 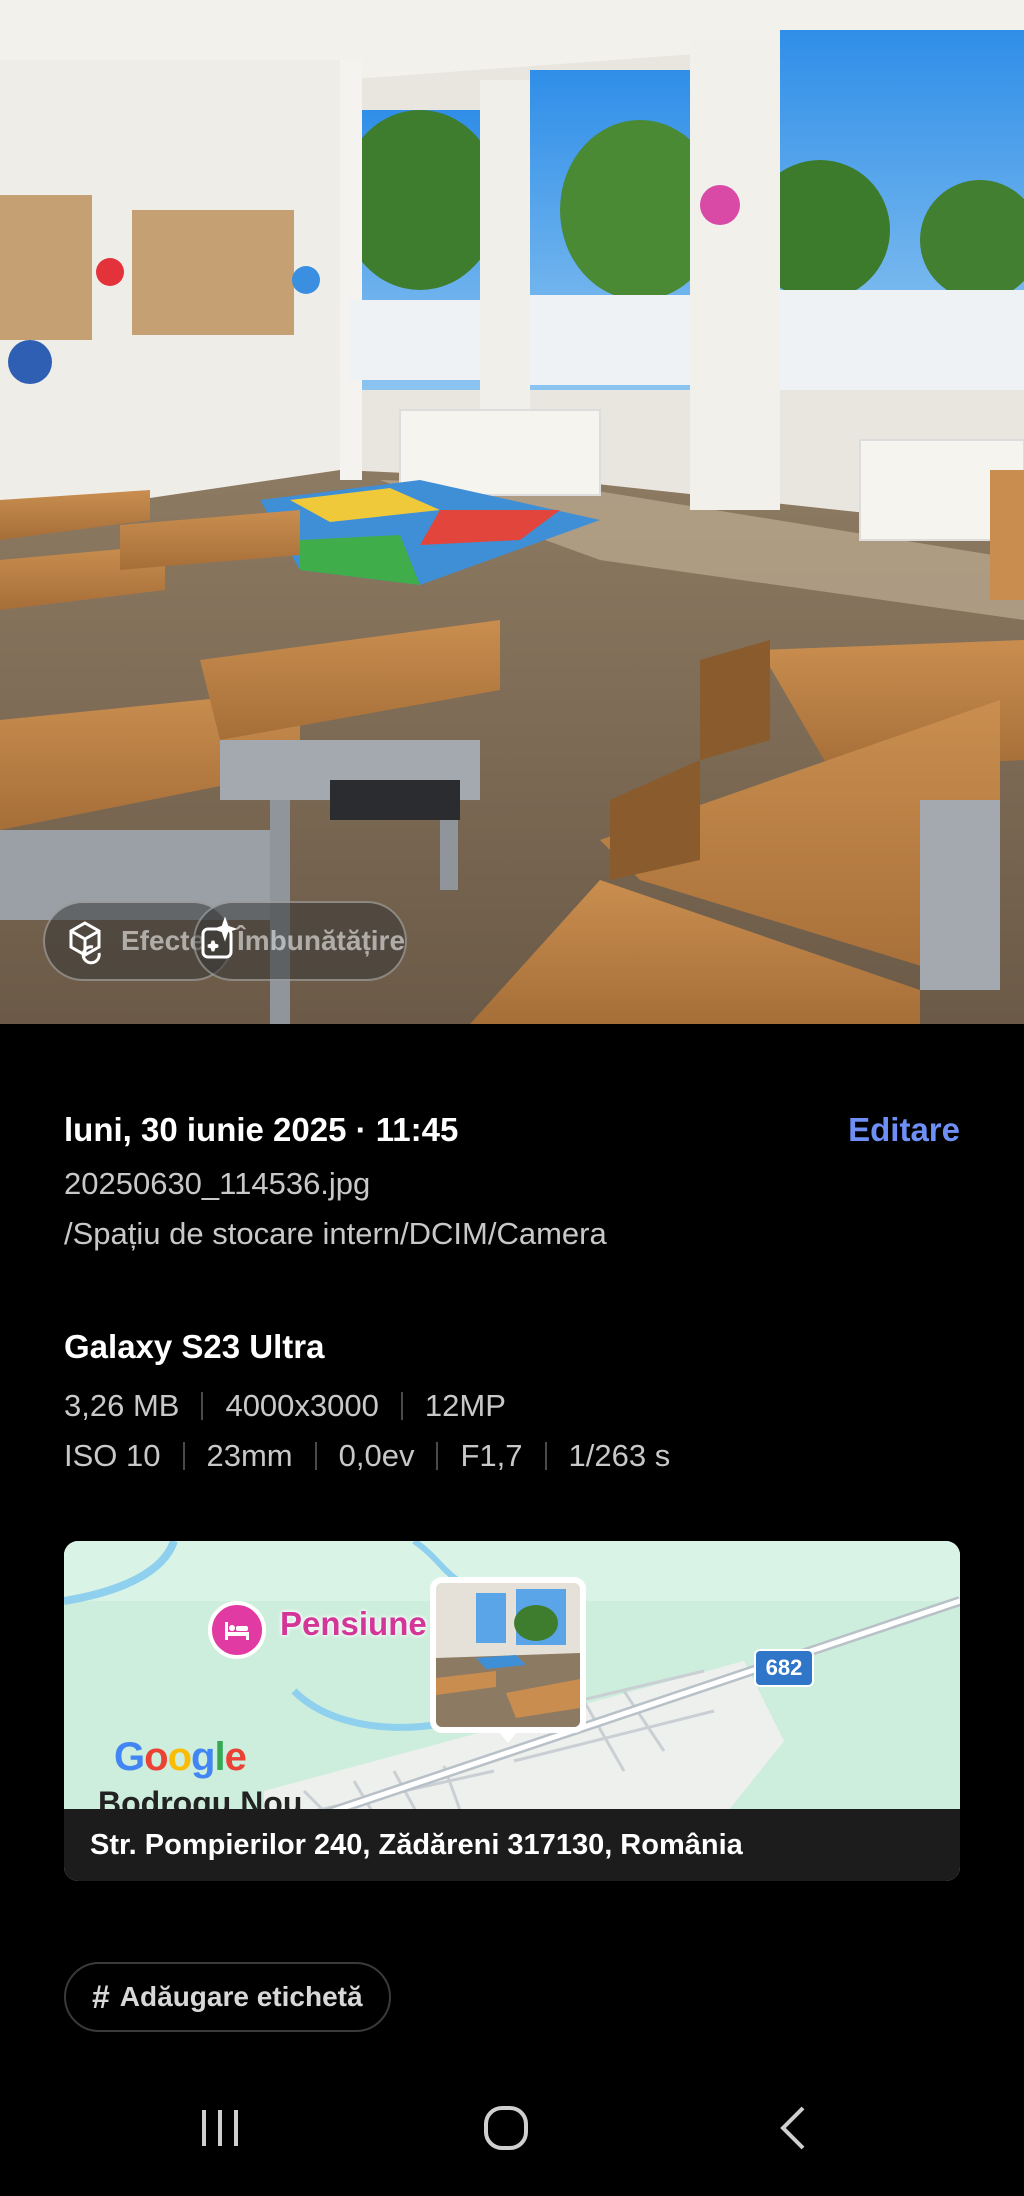 I want to click on file-path: /Spațiu de stocare intern/DCIM/Camera, so click(x=335, y=1233).